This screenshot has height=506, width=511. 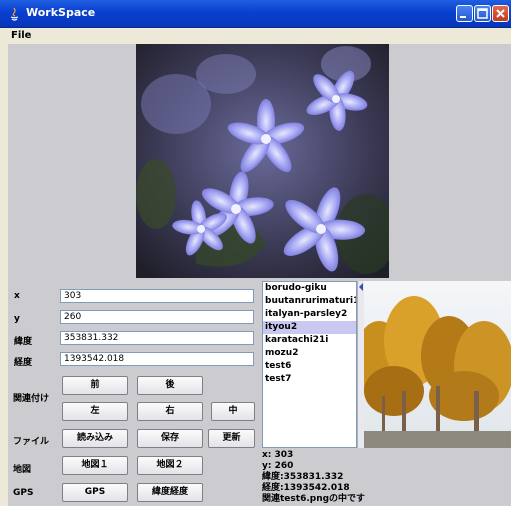 What do you see at coordinates (233, 411) in the screenshot?
I see `center-button: 中` at bounding box center [233, 411].